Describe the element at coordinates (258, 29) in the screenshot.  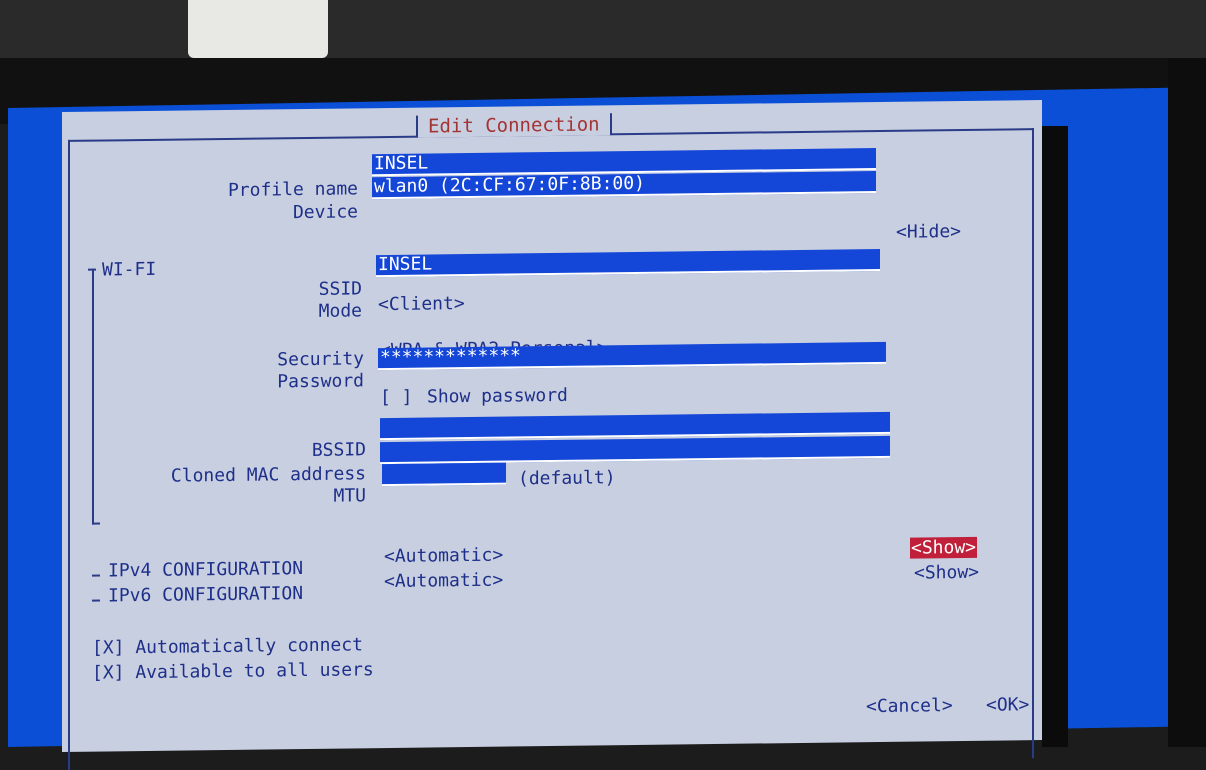
I see `background-pipe` at that location.